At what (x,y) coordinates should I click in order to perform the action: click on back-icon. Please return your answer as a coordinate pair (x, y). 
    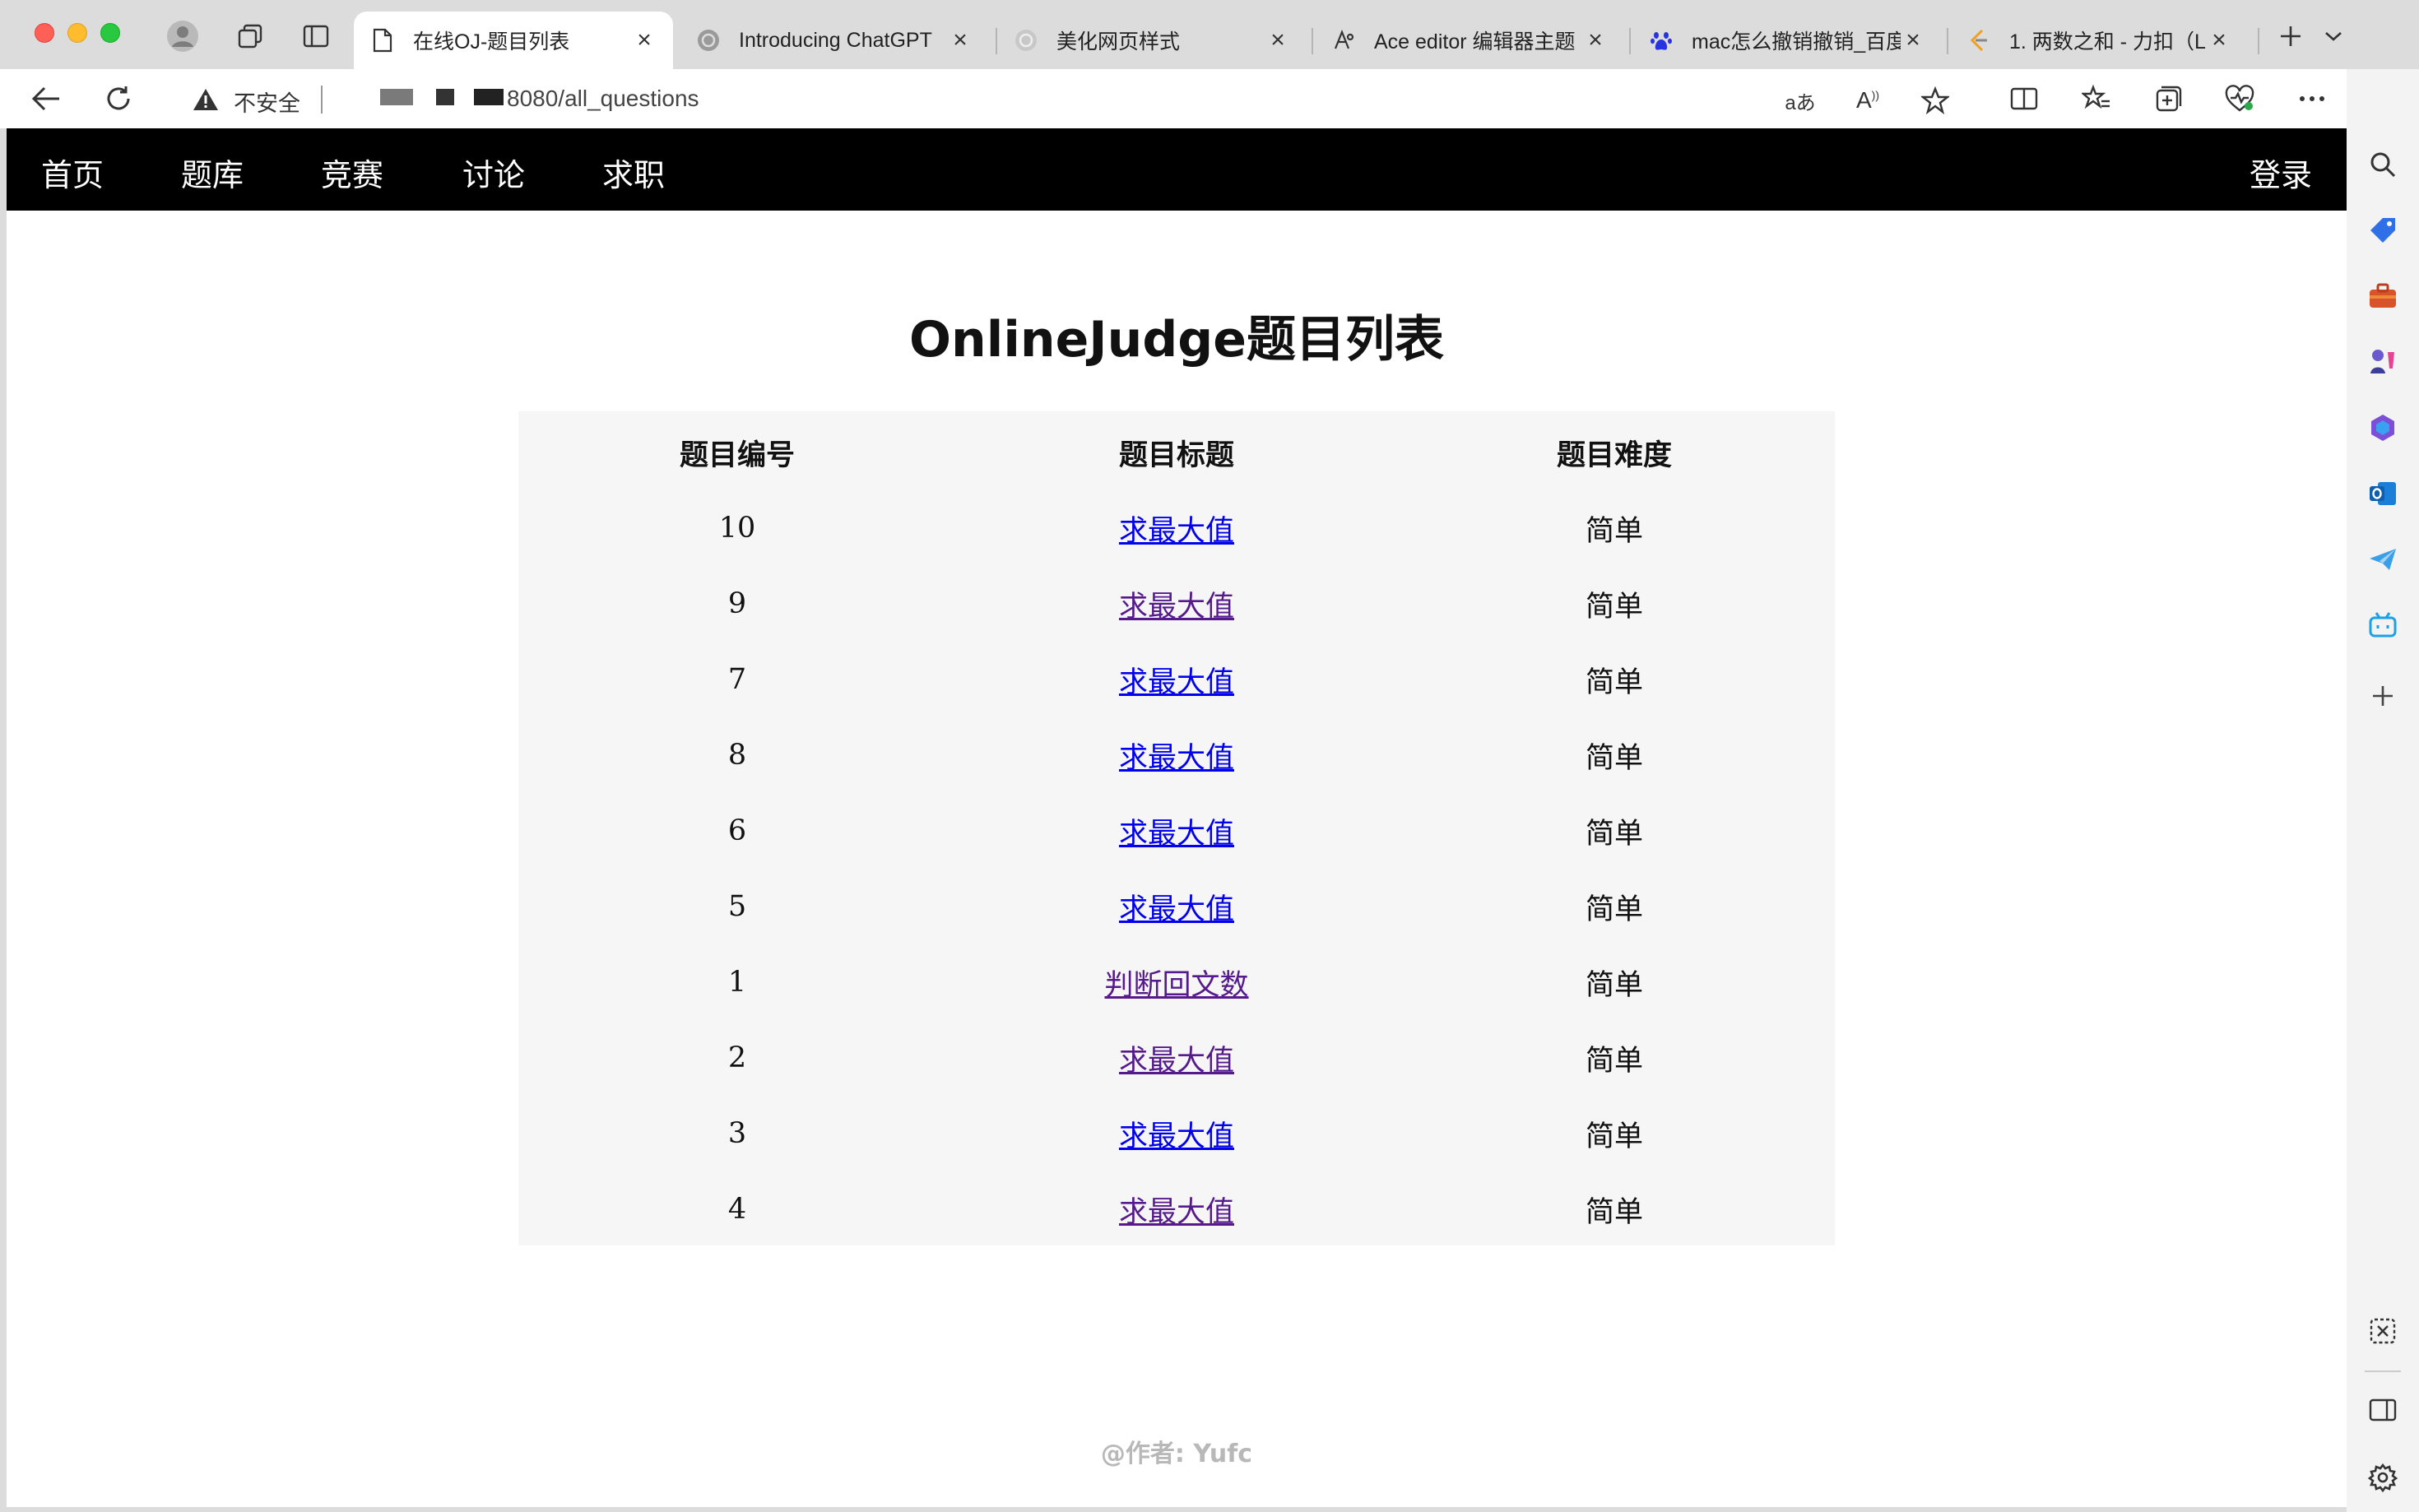
    Looking at the image, I should click on (46, 98).